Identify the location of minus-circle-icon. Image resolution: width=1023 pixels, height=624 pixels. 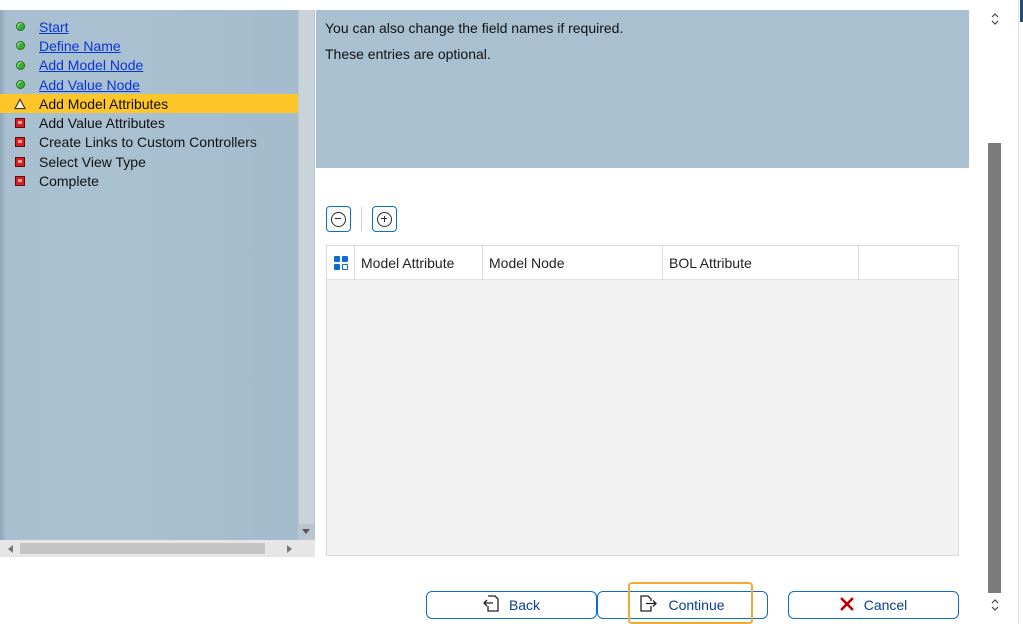
(338, 219).